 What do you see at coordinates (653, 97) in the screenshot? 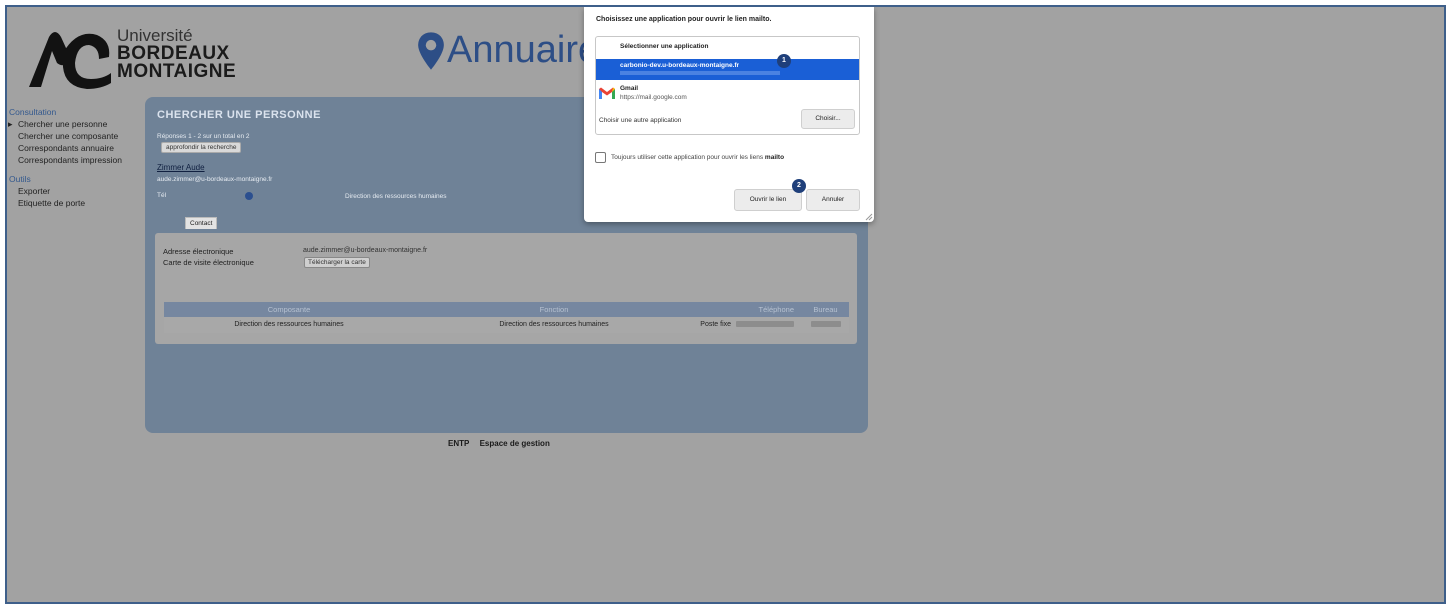
I see `gmail-url: https://mail.google.com` at bounding box center [653, 97].